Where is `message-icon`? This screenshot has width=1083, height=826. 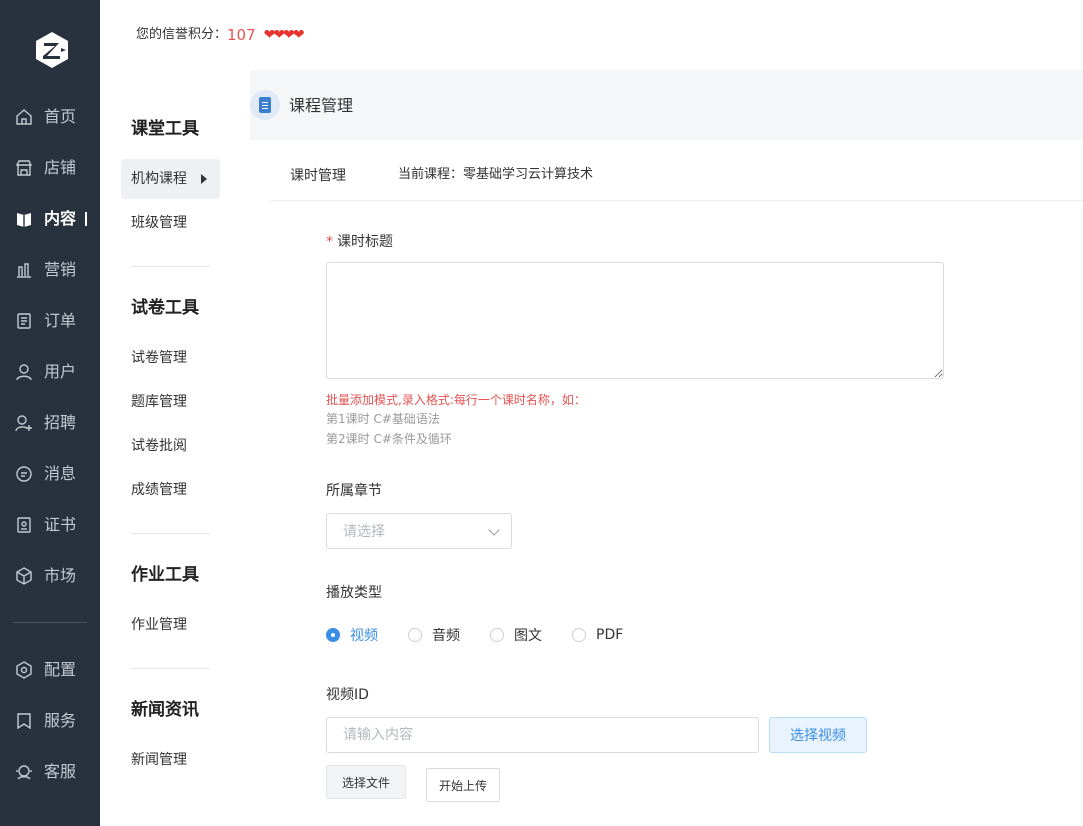 message-icon is located at coordinates (24, 474).